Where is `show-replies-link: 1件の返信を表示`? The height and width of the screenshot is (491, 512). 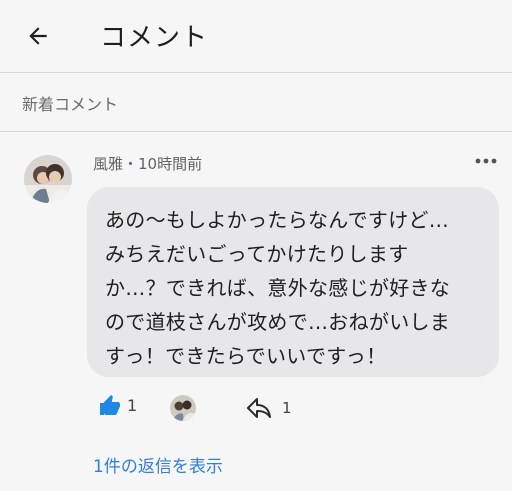
show-replies-link: 1件の返信を表示 is located at coordinates (158, 464).